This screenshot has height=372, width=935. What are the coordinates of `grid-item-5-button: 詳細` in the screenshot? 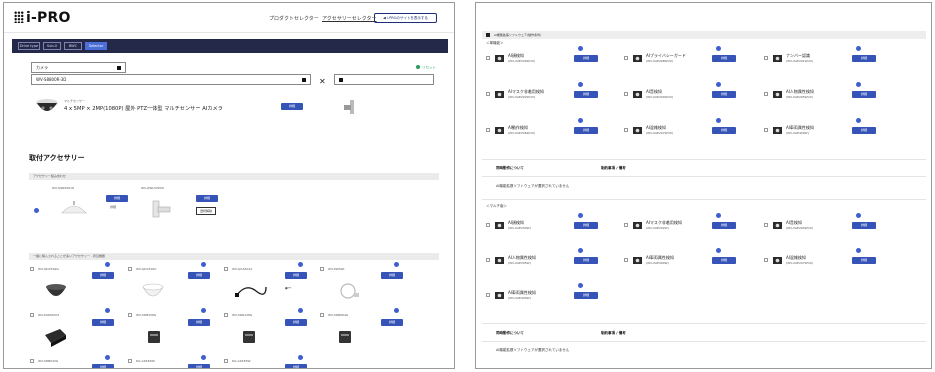 It's located at (199, 322).